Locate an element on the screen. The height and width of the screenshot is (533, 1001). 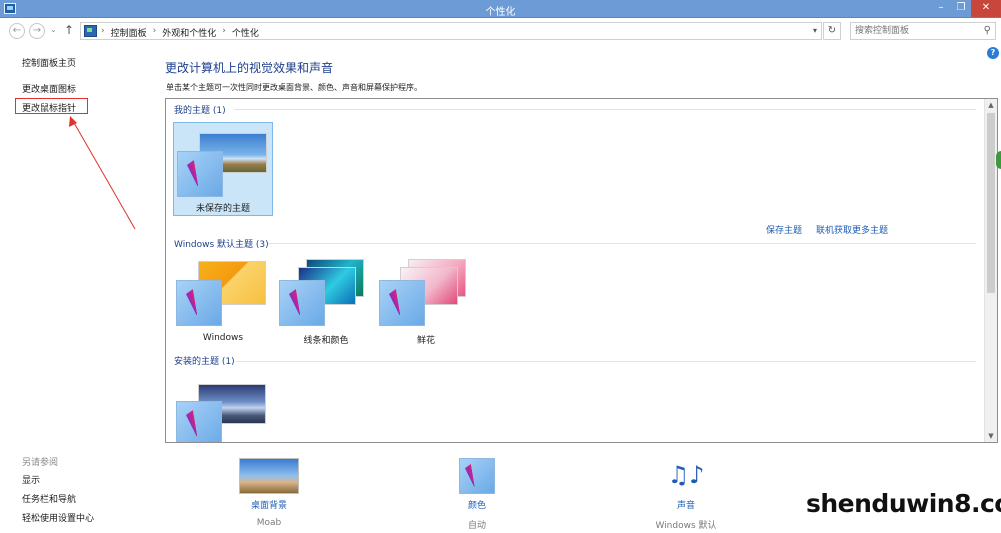
my-themes-heading: 我的主题 (1) is located at coordinates (200, 111).